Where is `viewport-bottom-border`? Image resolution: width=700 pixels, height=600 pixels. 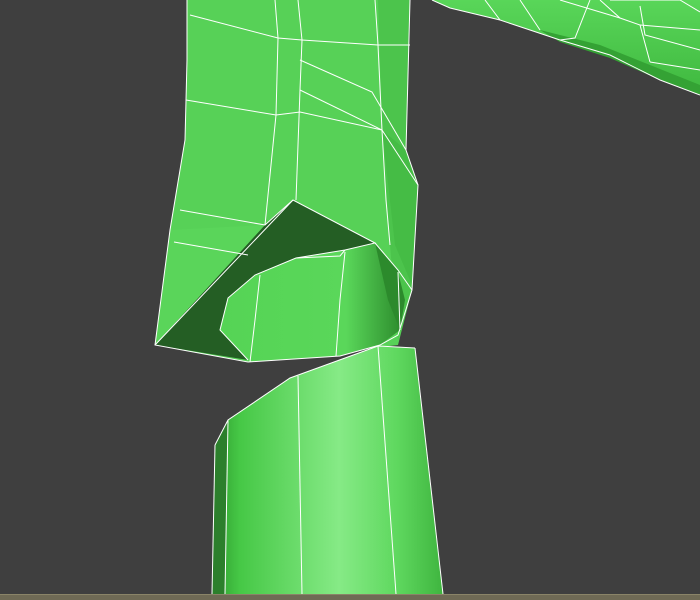
viewport-bottom-border is located at coordinates (350, 597).